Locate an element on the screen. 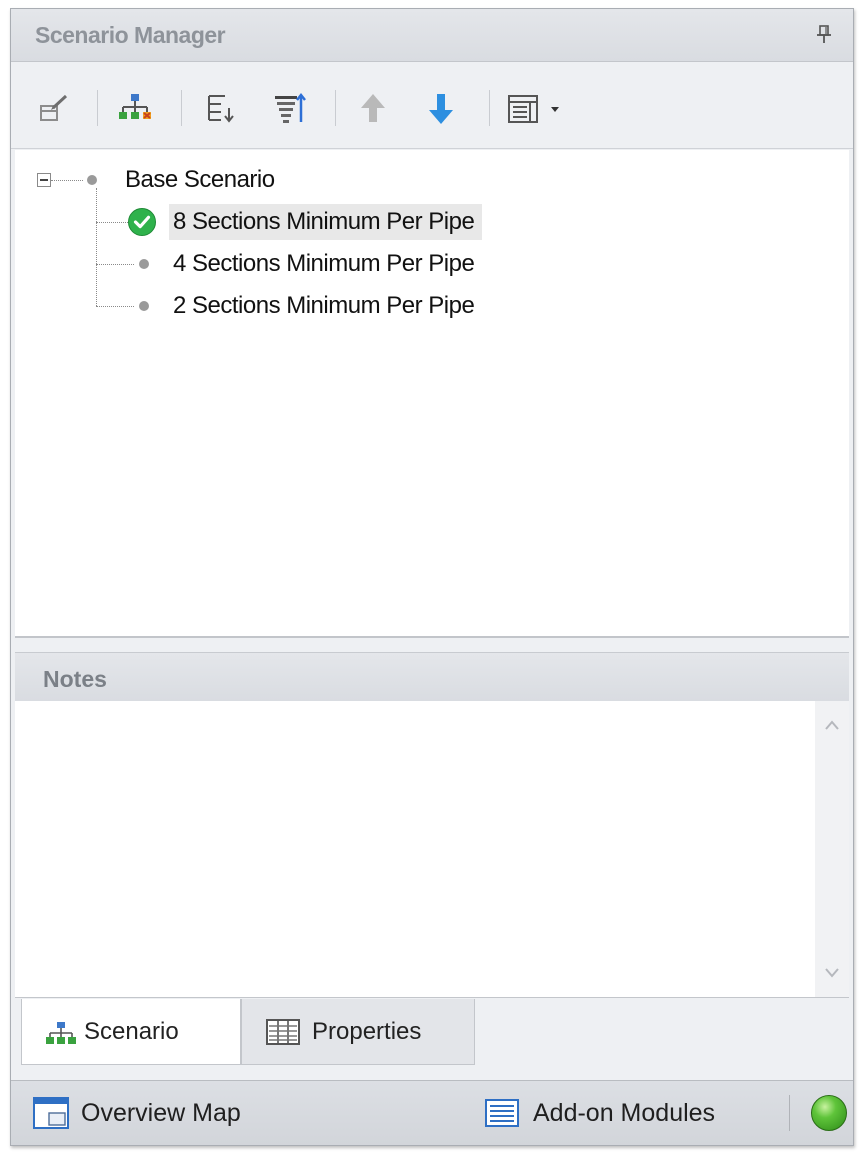  edit-scenario-icon is located at coordinates (53, 108).